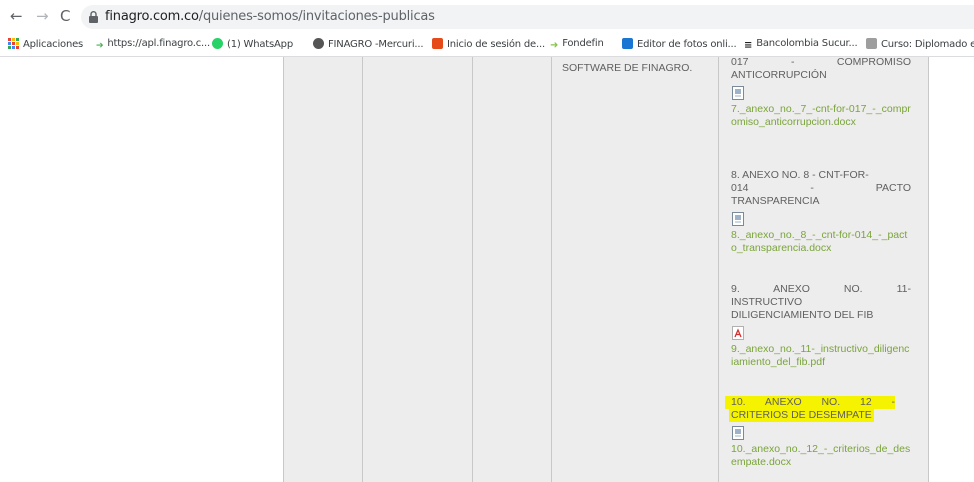 The width and height of the screenshot is (974, 482). Describe the element at coordinates (738, 333) in the screenshot. I see `pdf-icon` at that location.